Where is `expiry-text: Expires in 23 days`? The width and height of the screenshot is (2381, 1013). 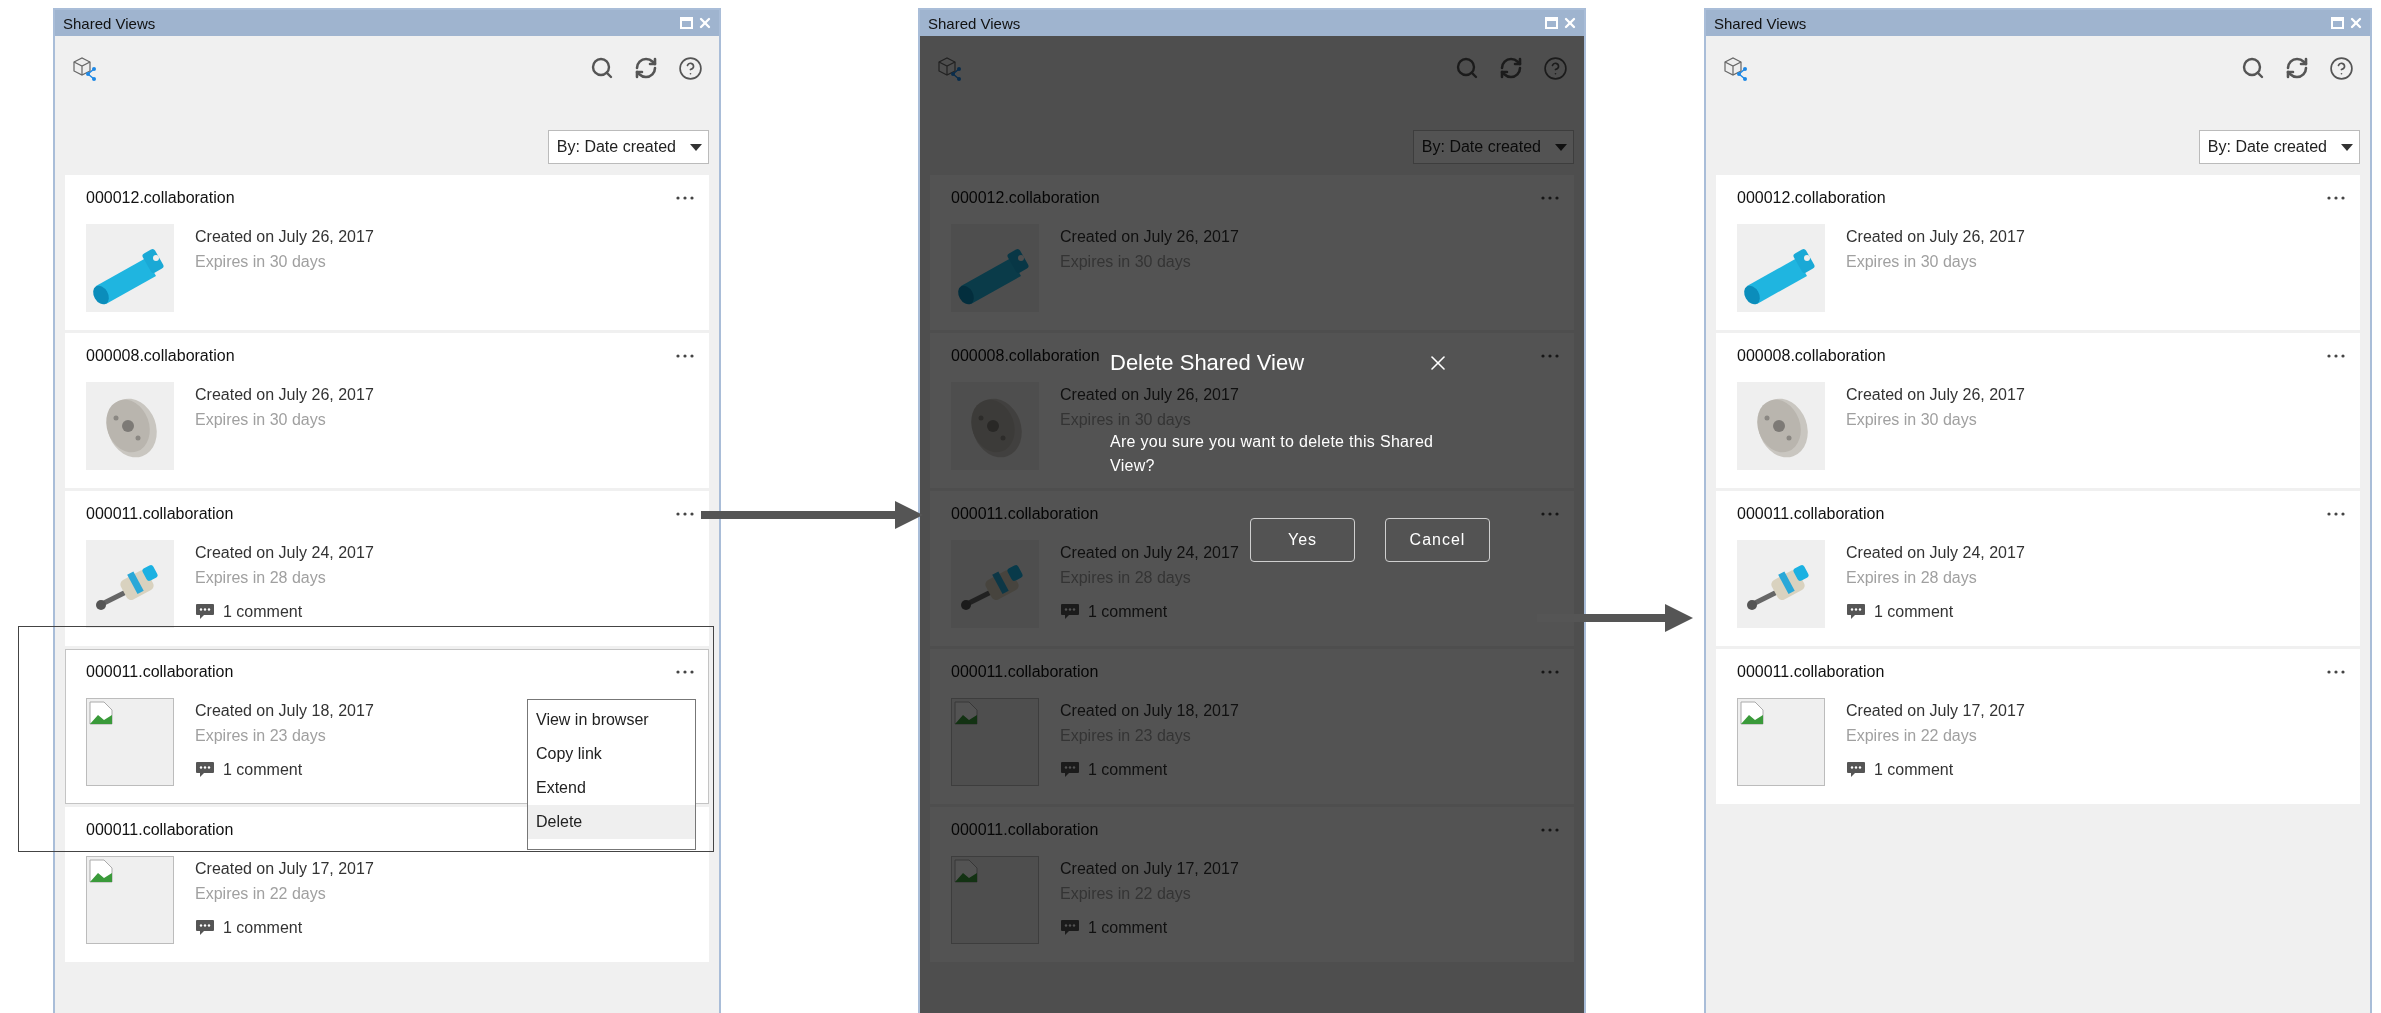
expiry-text: Expires in 23 days is located at coordinates (261, 736).